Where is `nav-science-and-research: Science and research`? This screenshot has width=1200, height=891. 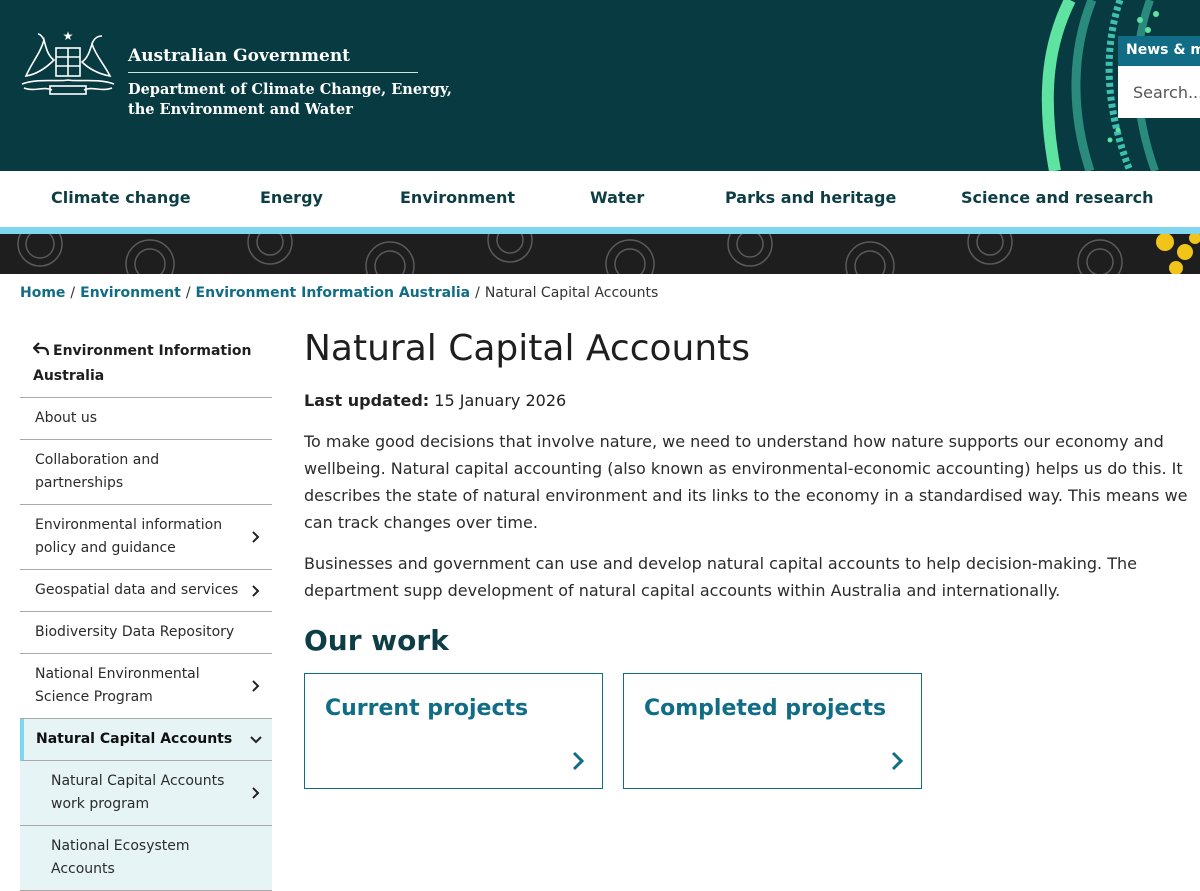 nav-science-and-research: Science and research is located at coordinates (1057, 197).